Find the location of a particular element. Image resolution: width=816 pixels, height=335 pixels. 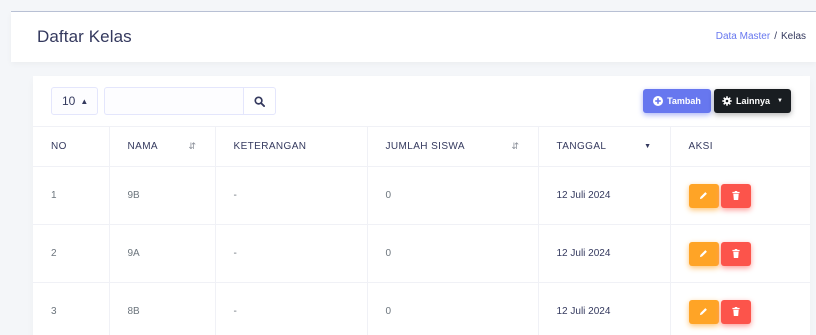

cell-no: 3 is located at coordinates (71, 308).